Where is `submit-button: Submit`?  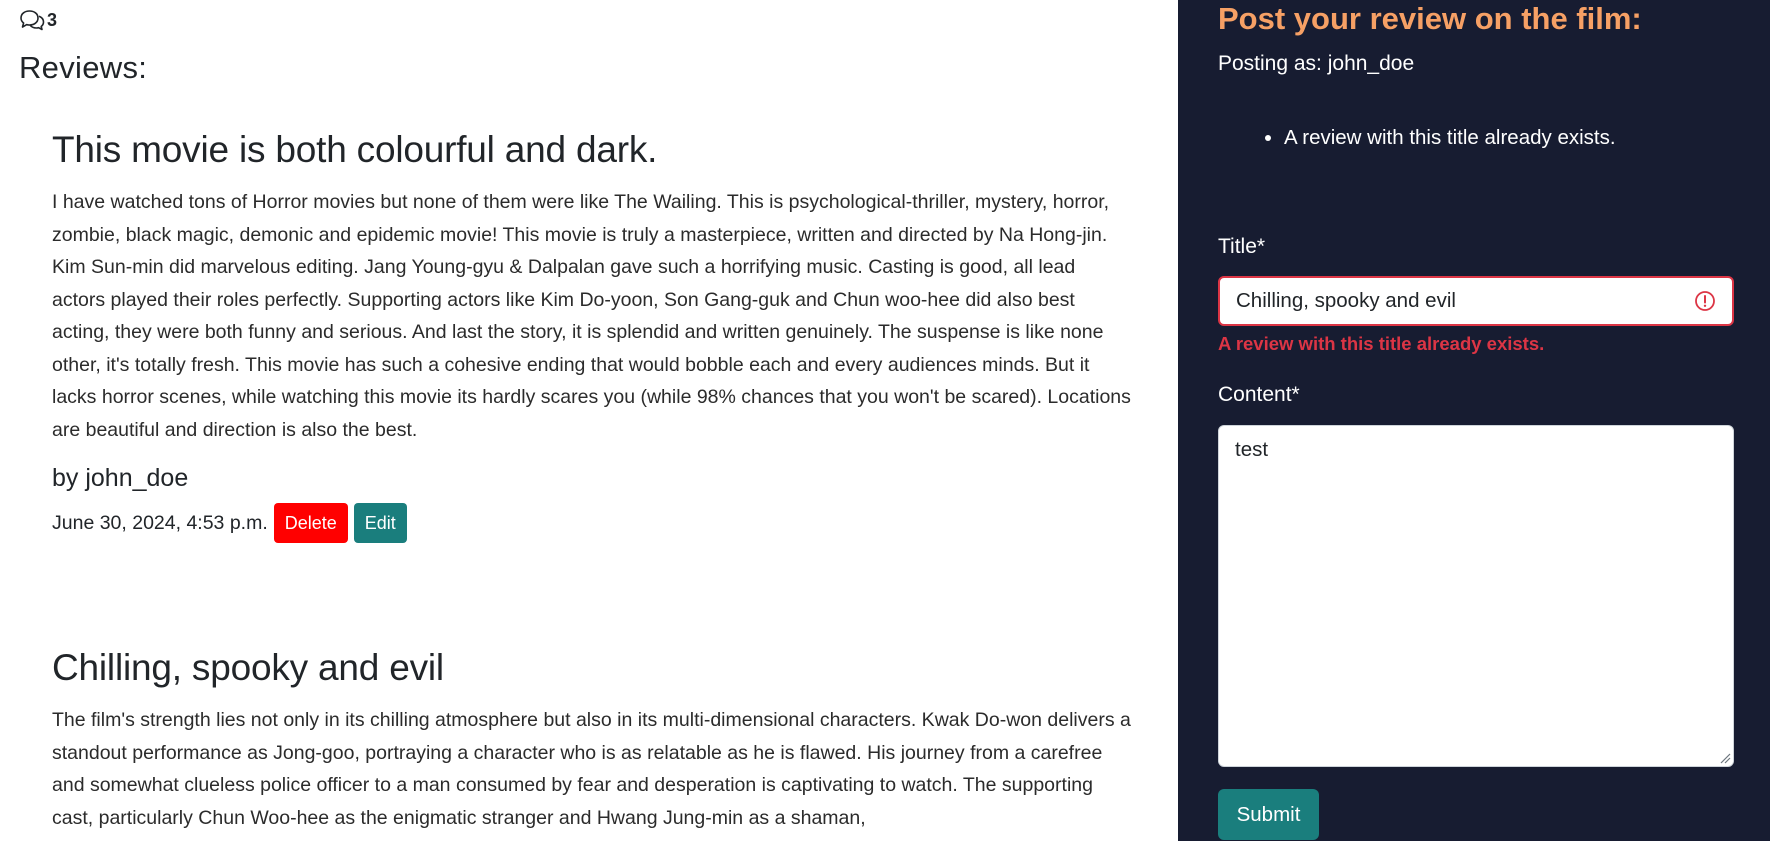
submit-button: Submit is located at coordinates (1268, 814).